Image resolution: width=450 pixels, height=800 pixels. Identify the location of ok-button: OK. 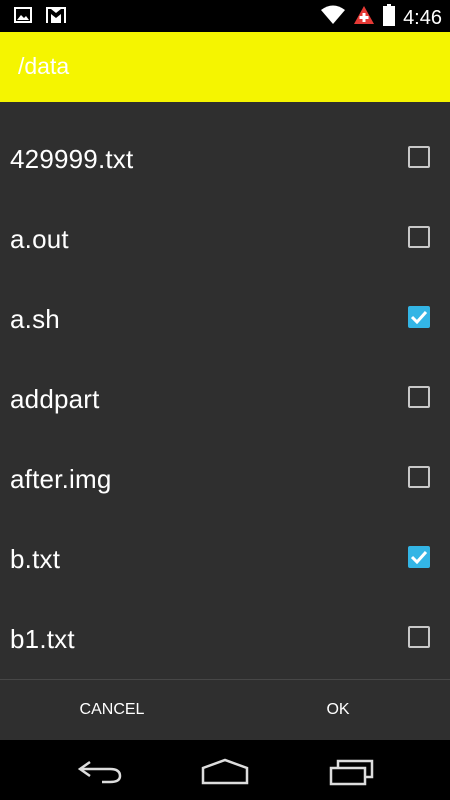
(338, 710).